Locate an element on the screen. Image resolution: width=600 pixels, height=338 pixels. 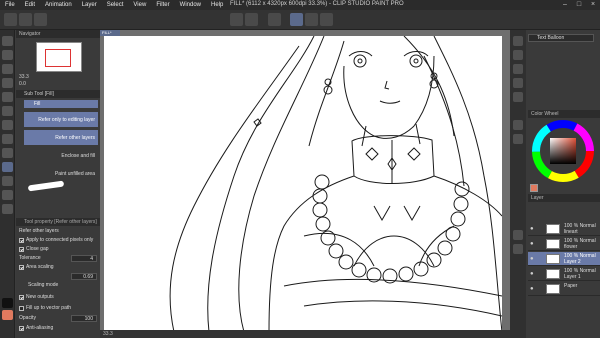
intermediate-color-icon is located at coordinates (518, 83).